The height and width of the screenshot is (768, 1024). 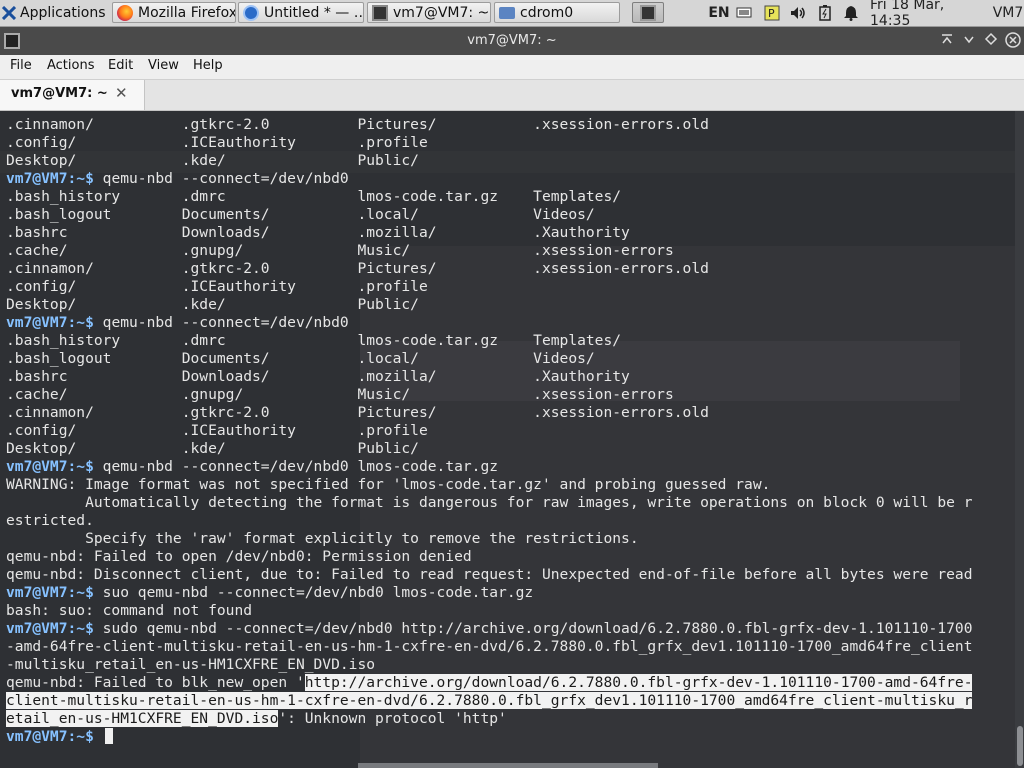 I want to click on tab-bar: vm7@VM7: ~ ✕, so click(x=512, y=95).